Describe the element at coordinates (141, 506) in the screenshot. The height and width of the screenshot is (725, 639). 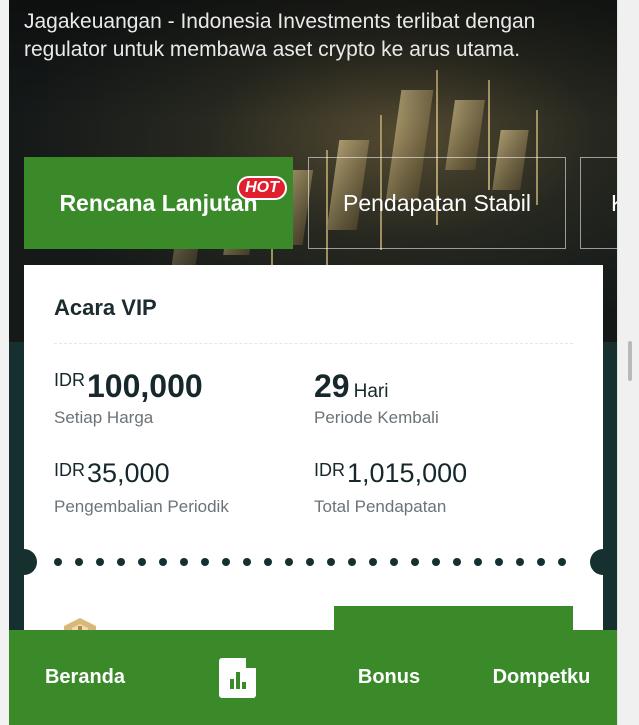
I see `periodic-return-label: Pengembalian Periodik` at that location.